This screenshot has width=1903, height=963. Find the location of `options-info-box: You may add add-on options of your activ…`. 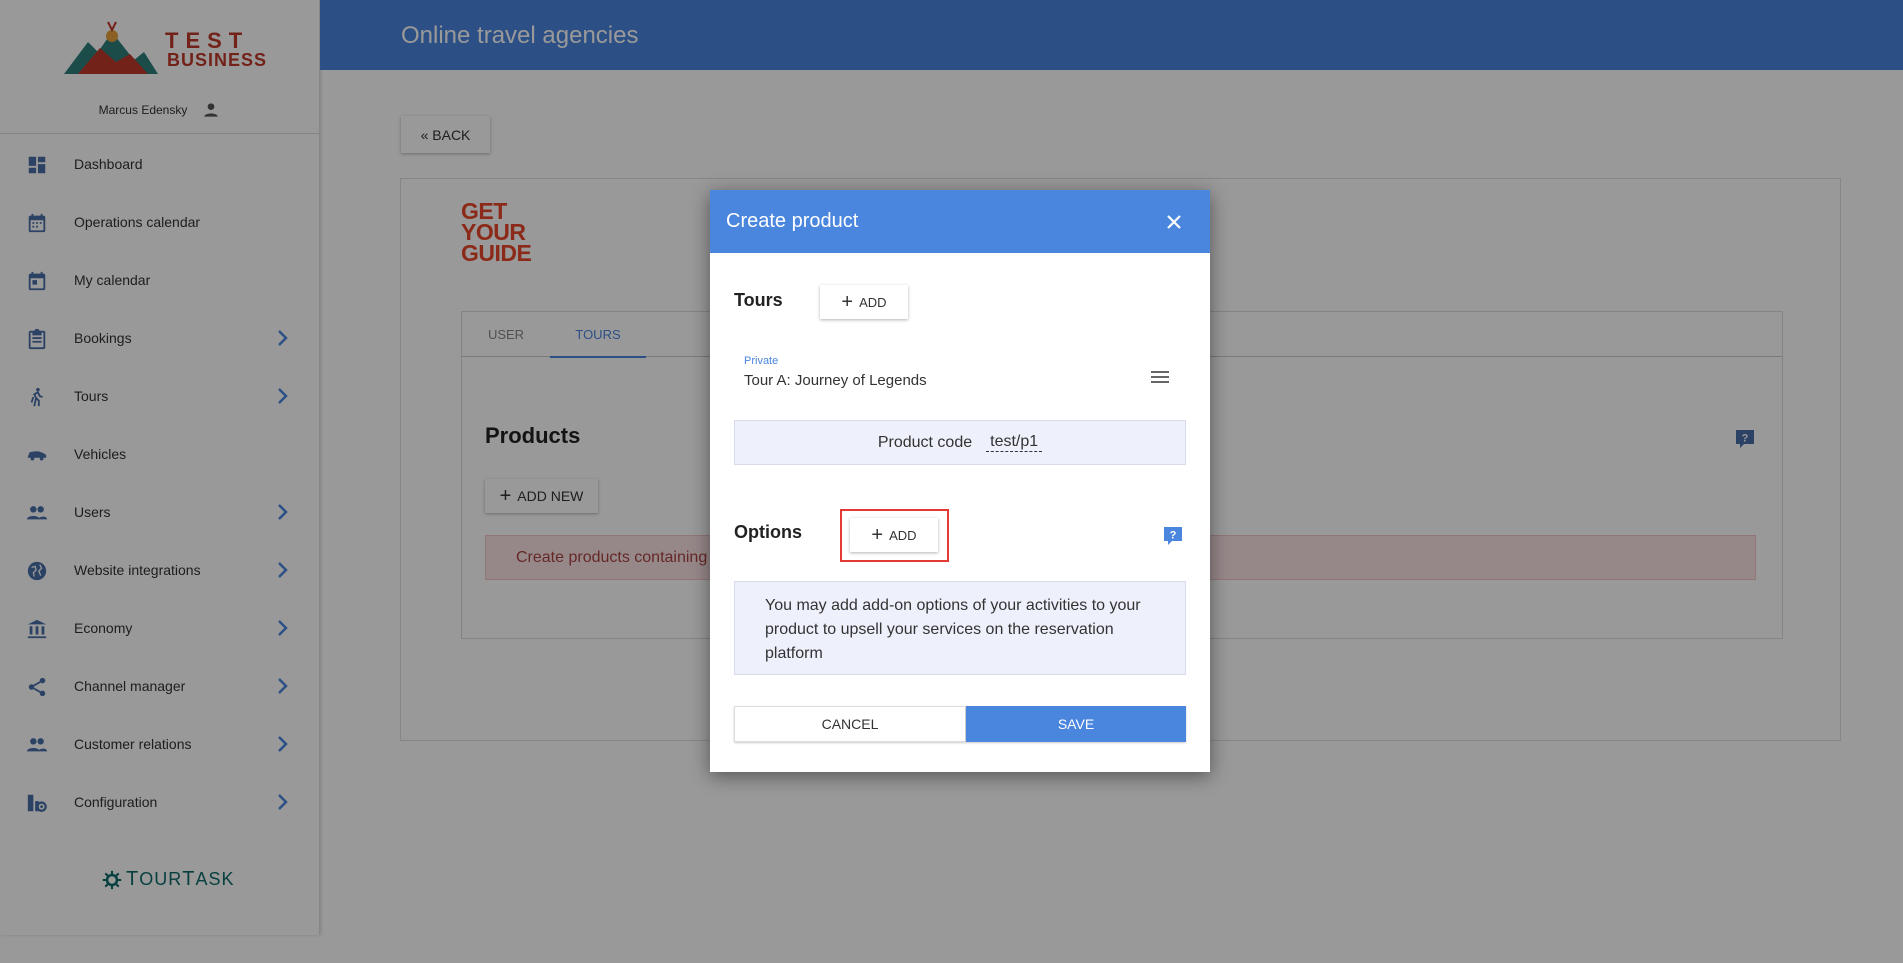

options-info-box: You may add add-on options of your activ… is located at coordinates (960, 628).